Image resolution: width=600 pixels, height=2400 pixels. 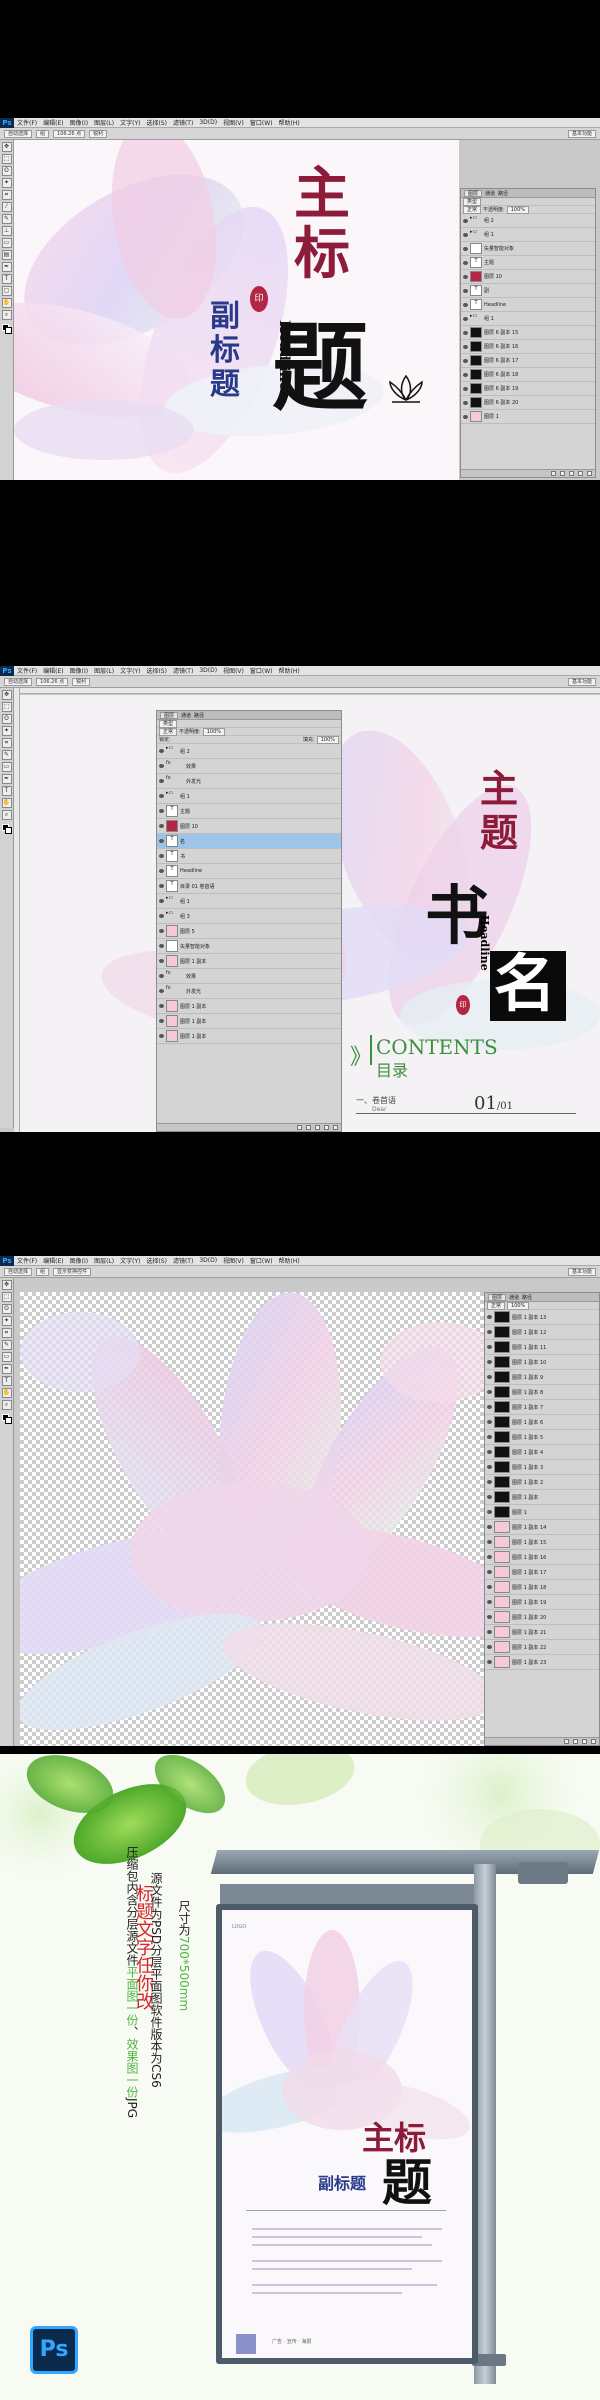 I want to click on show-transform-checkbox: 显示变换控件, so click(x=72, y=1271).